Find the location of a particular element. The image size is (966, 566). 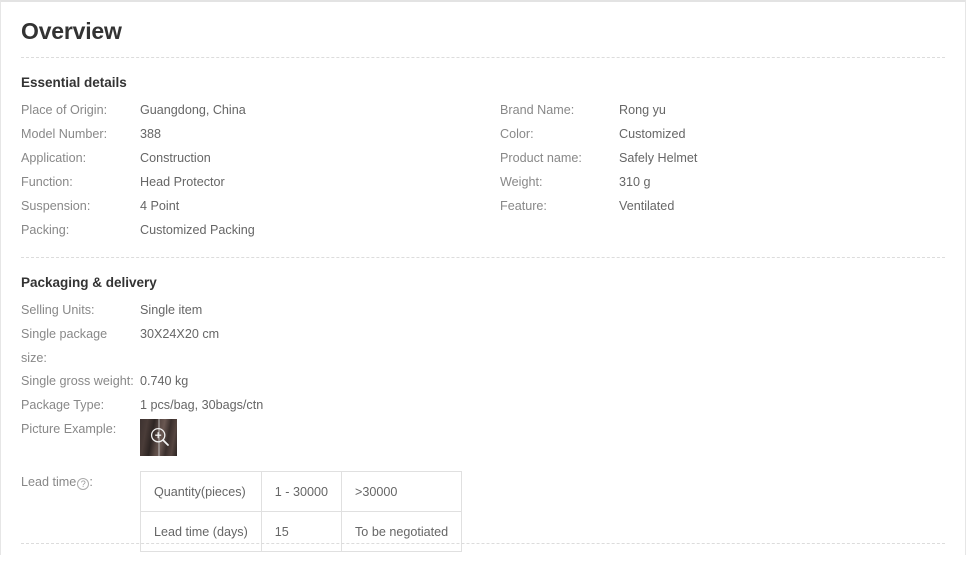

lead-time-label: Lead time?: is located at coordinates (80, 483).